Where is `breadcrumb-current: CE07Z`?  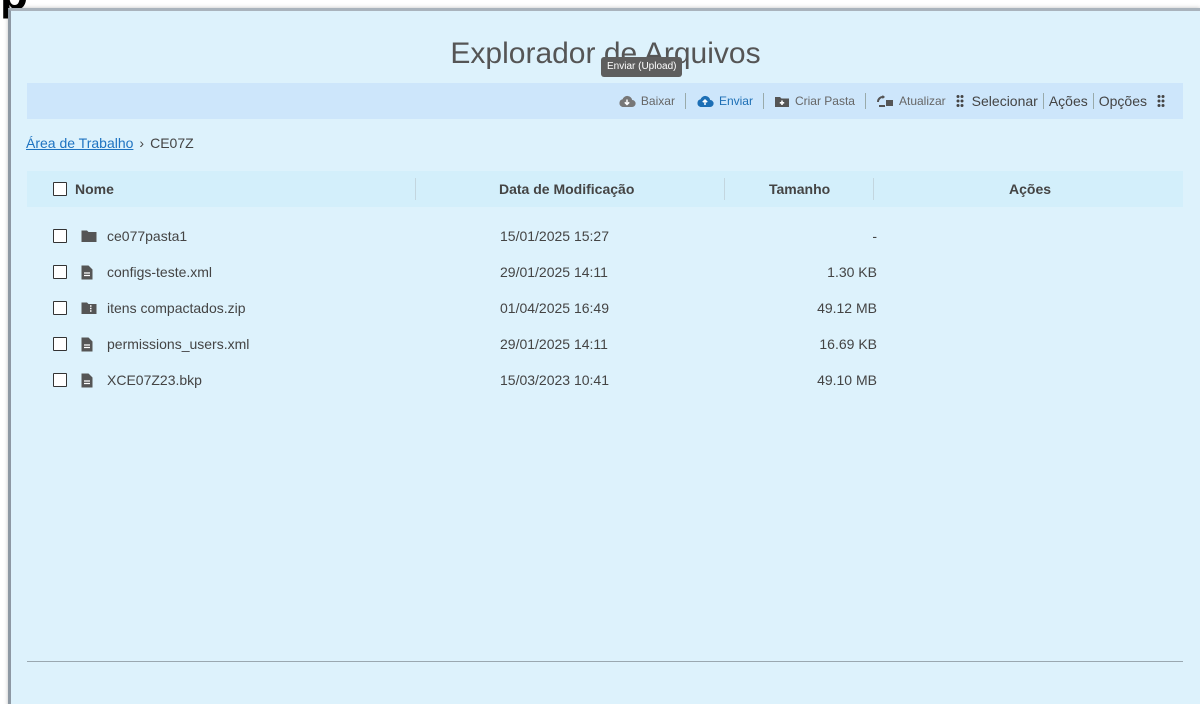
breadcrumb-current: CE07Z is located at coordinates (172, 143).